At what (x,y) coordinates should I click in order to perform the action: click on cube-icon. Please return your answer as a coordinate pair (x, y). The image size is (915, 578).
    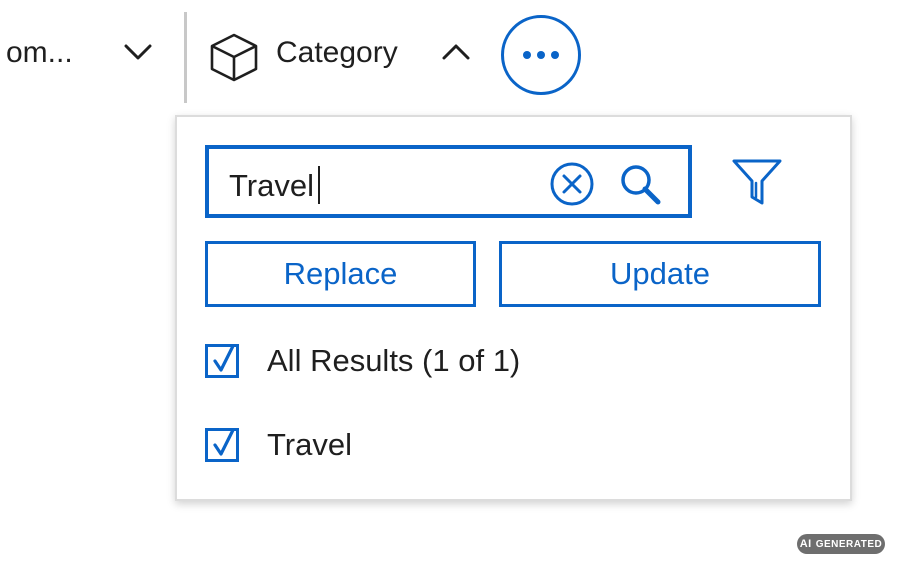
    Looking at the image, I should click on (234, 57).